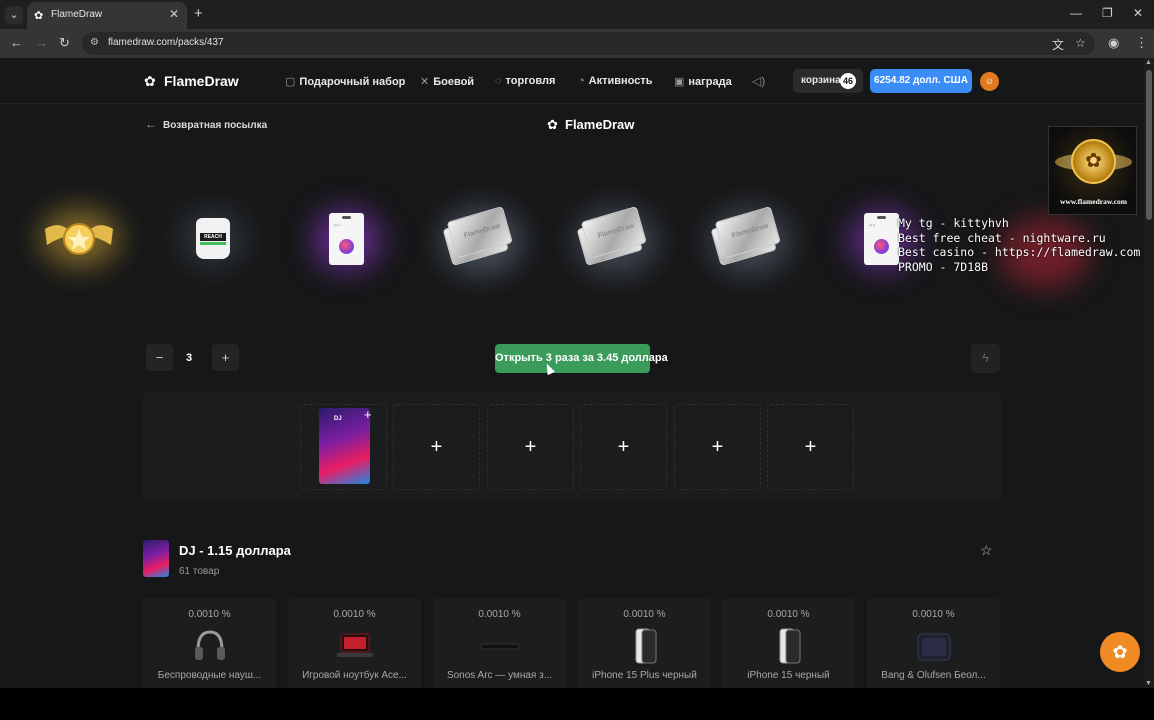 The width and height of the screenshot is (1154, 720). What do you see at coordinates (14, 15) in the screenshot?
I see `tab-search-icon: ⌄` at bounding box center [14, 15].